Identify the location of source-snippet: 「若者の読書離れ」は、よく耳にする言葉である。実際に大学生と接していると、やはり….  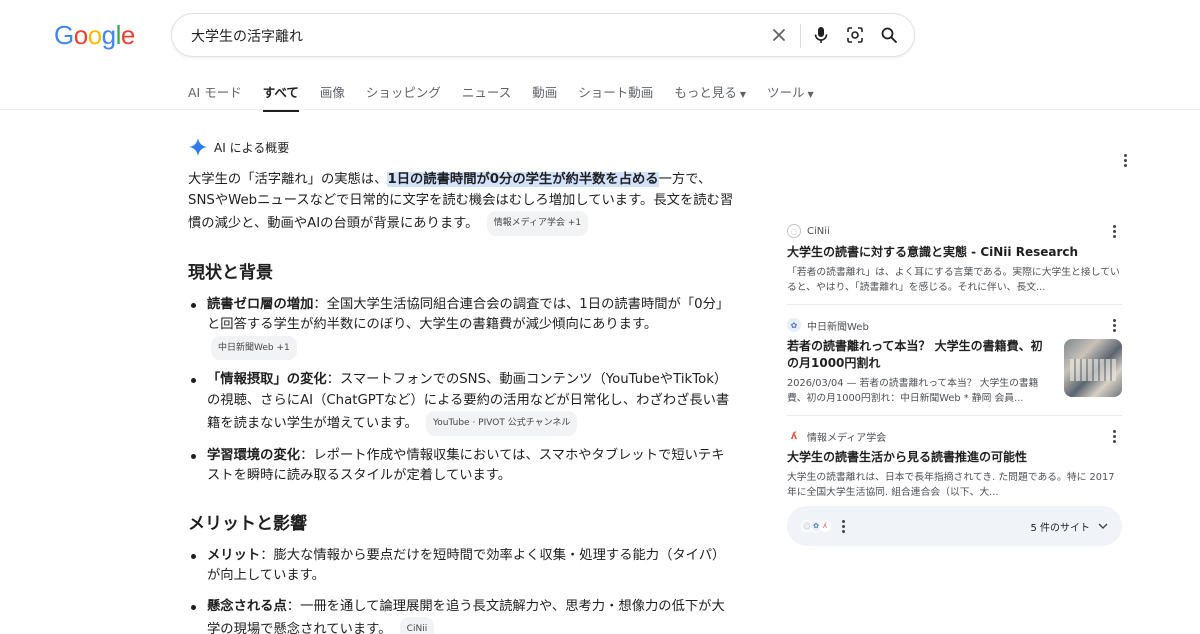
(953, 280).